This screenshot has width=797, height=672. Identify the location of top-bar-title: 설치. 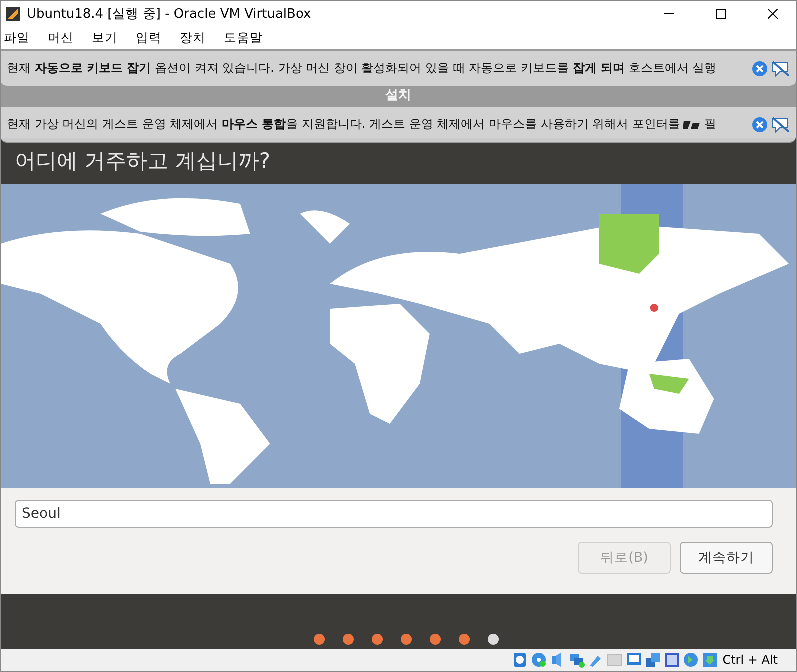
(399, 96).